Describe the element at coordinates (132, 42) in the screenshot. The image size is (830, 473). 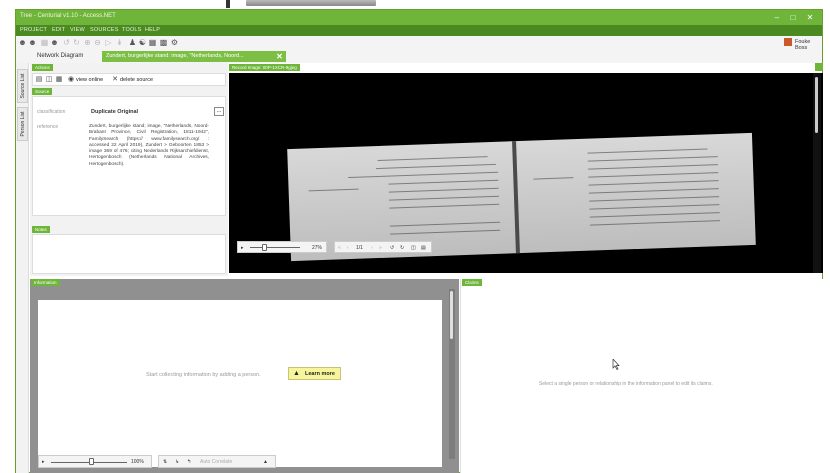
I see `add-person-icon: ♟` at that location.